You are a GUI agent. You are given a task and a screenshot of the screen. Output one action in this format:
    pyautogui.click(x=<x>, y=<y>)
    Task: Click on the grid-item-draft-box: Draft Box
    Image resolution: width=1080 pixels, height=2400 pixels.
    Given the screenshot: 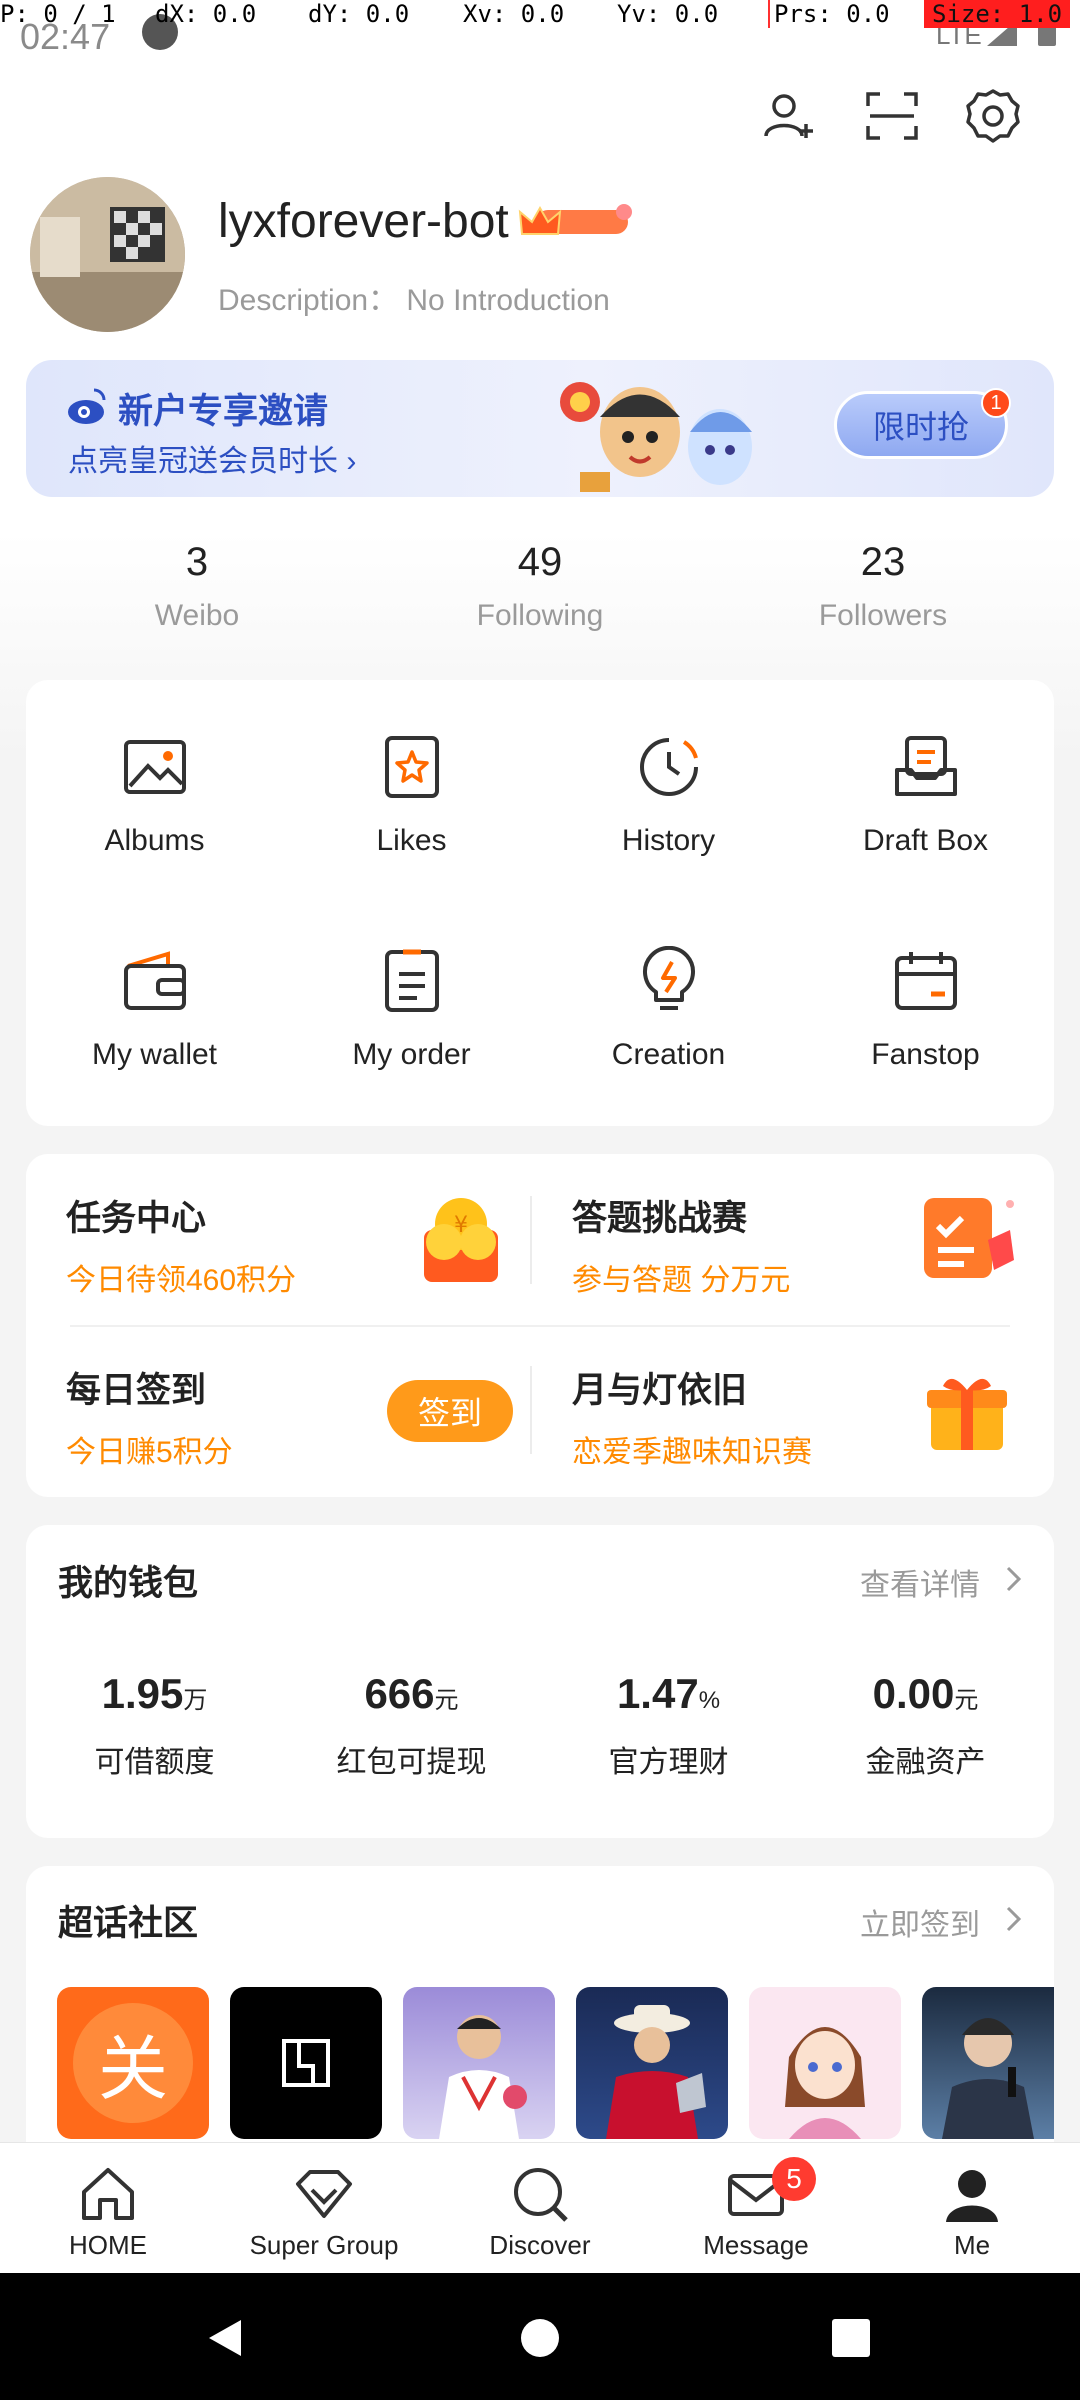 What is the action you would take?
    pyautogui.click(x=925, y=817)
    